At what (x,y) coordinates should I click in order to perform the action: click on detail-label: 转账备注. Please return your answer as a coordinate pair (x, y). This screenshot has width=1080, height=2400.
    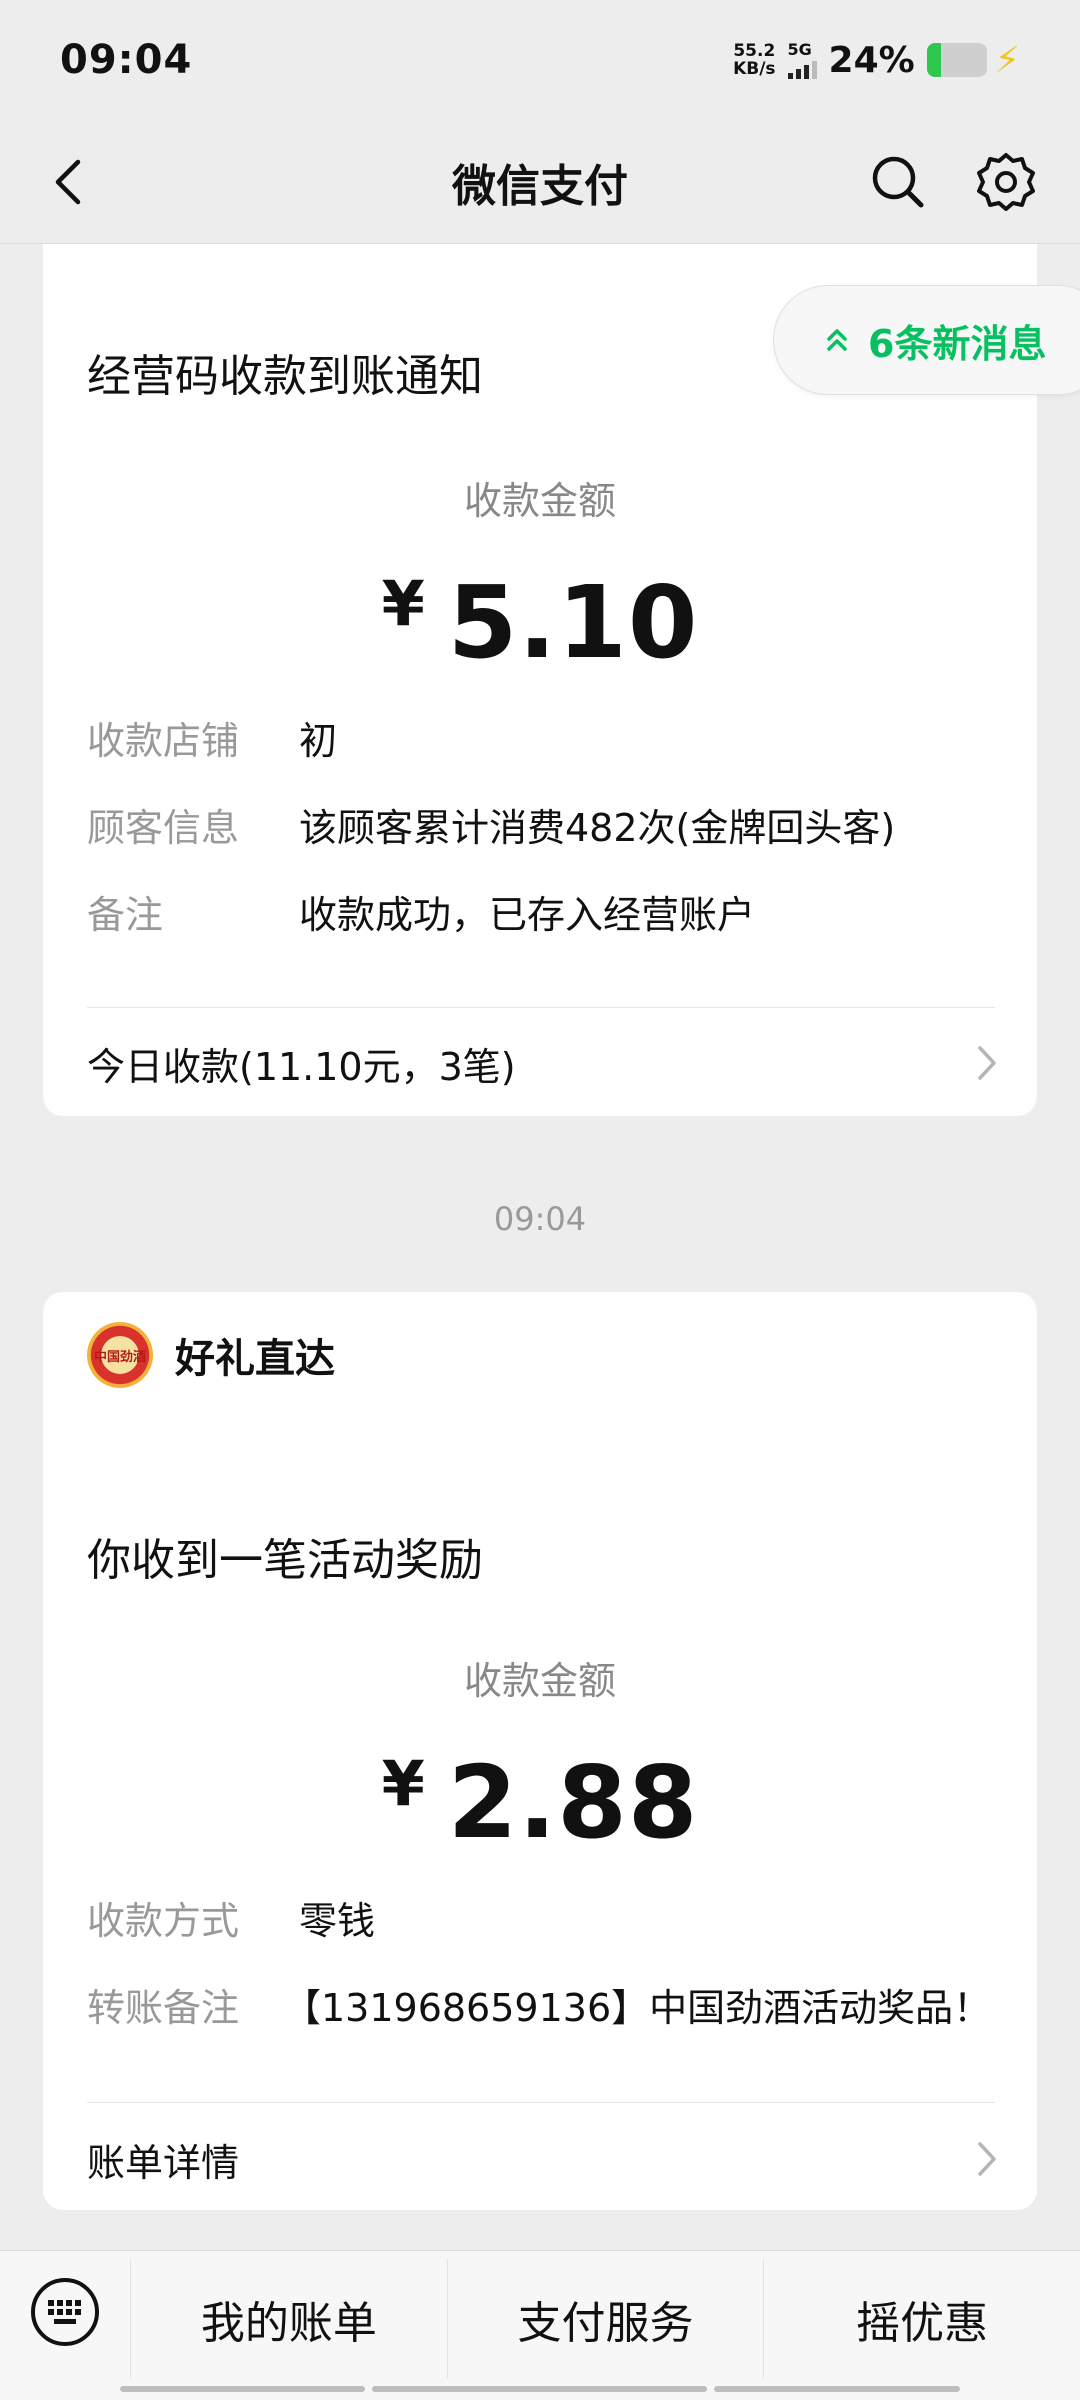
    Looking at the image, I should click on (163, 2008).